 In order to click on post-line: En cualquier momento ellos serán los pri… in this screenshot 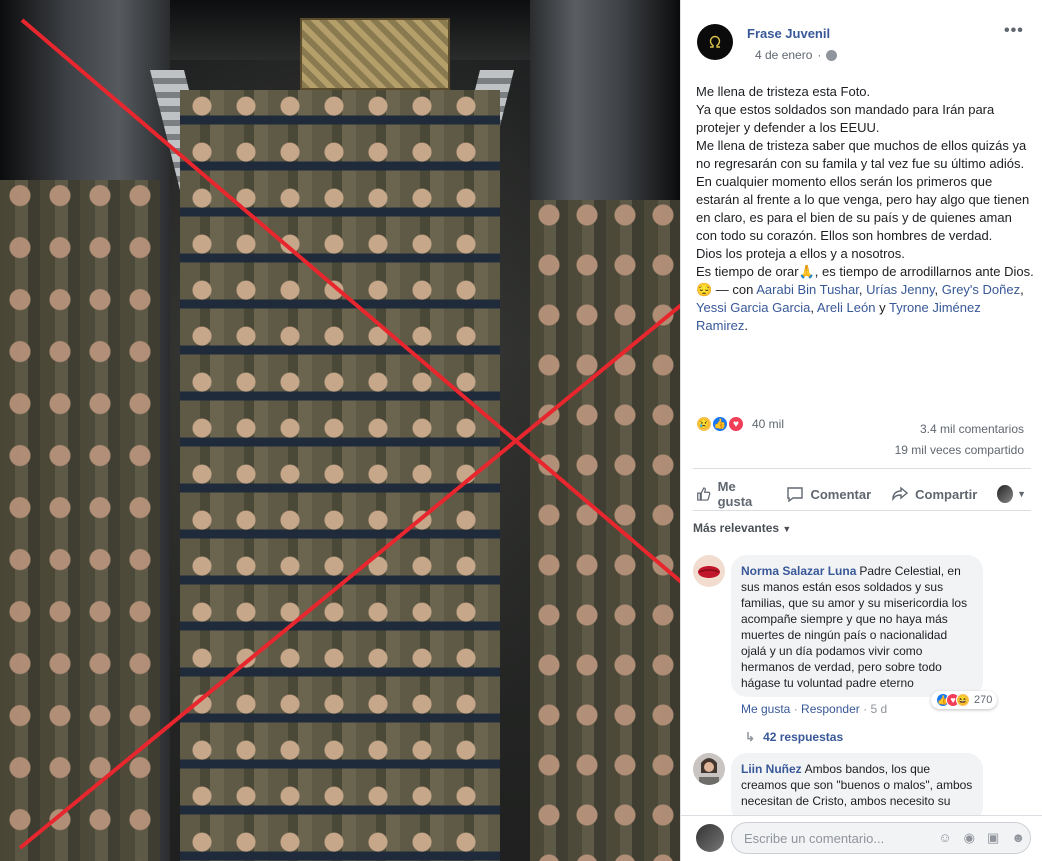, I will do `click(863, 208)`.